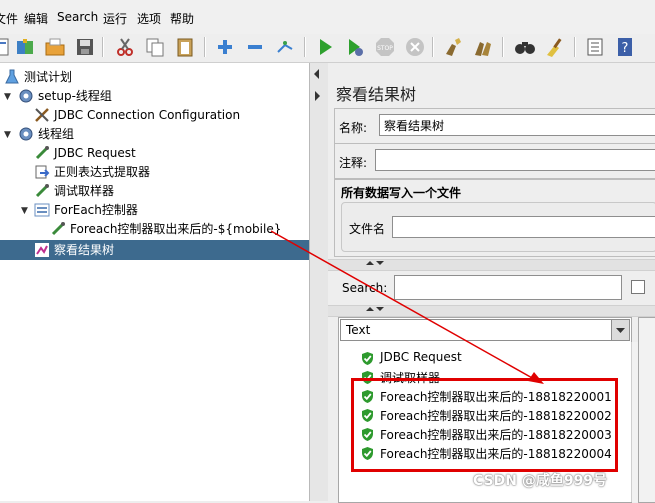 The image size is (655, 503). I want to click on vertical-splitter, so click(319, 282).